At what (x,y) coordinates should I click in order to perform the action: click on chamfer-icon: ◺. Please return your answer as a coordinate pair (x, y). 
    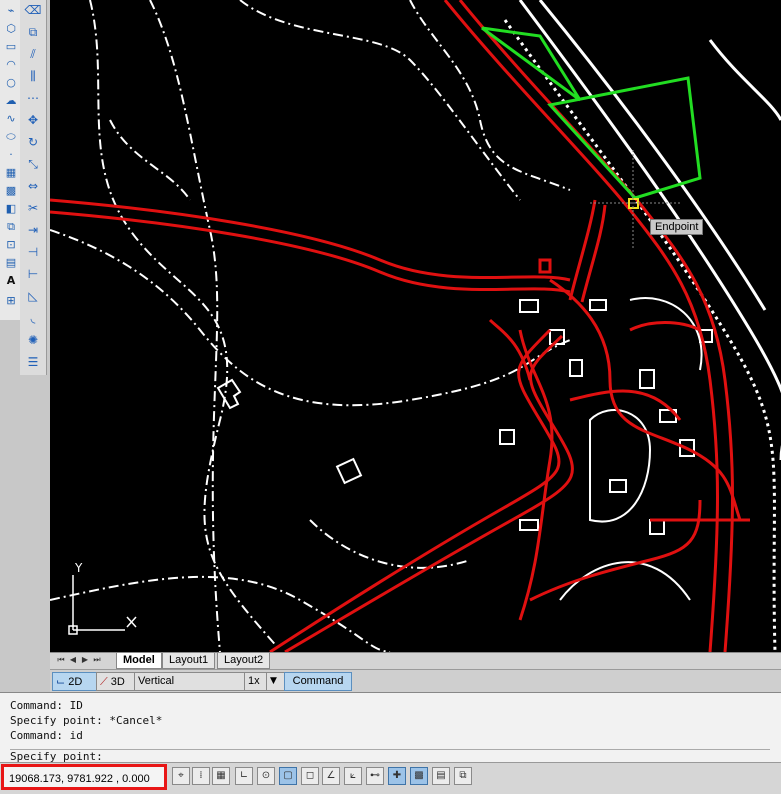
    Looking at the image, I should click on (33, 296).